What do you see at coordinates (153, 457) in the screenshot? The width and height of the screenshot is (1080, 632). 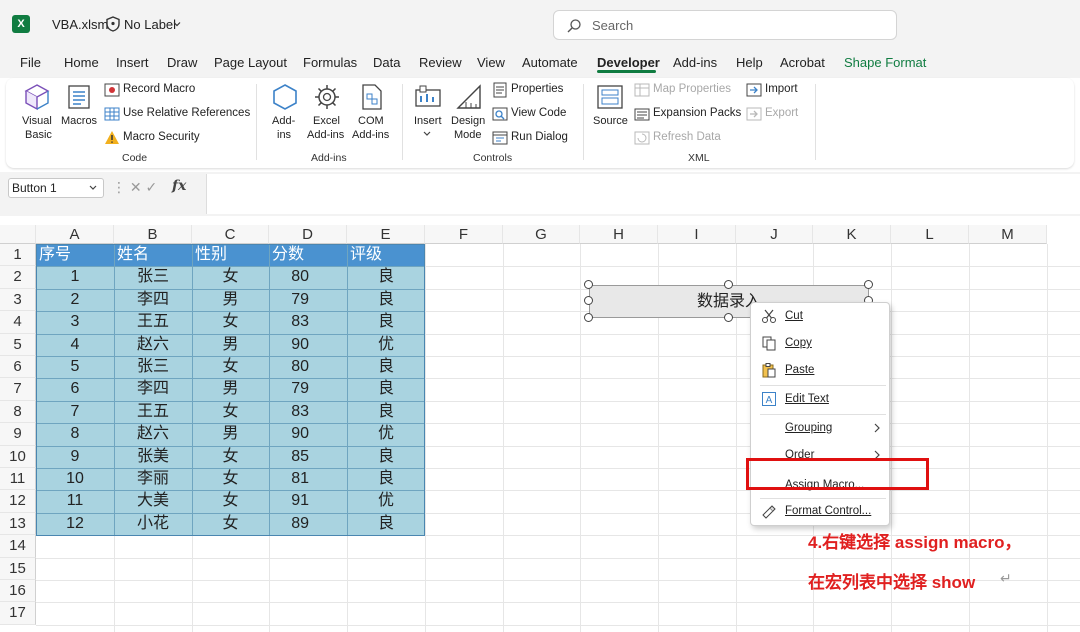 I see `table-cell: 张美` at bounding box center [153, 457].